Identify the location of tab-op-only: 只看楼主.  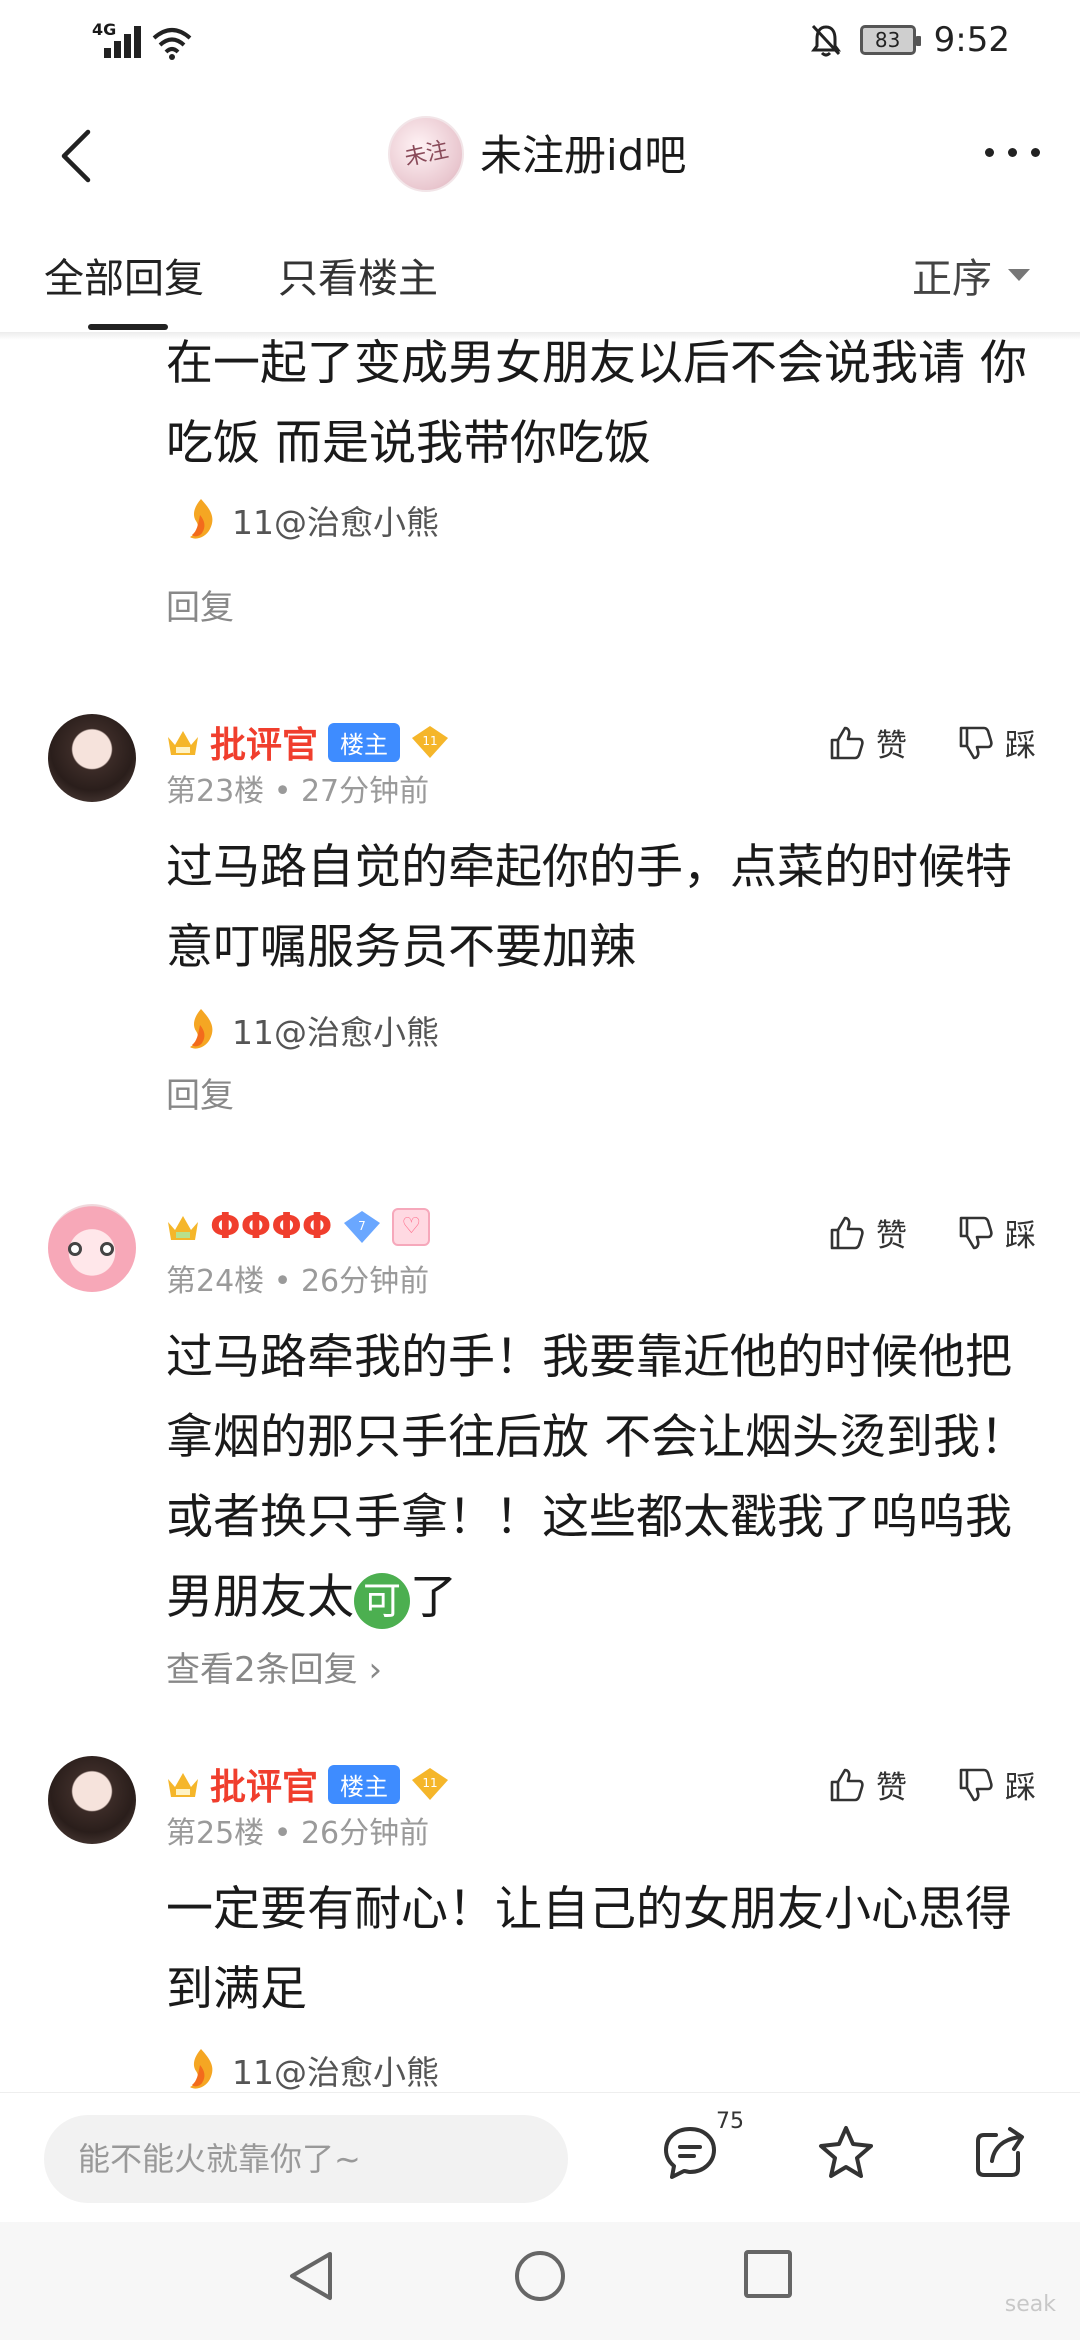
(358, 275).